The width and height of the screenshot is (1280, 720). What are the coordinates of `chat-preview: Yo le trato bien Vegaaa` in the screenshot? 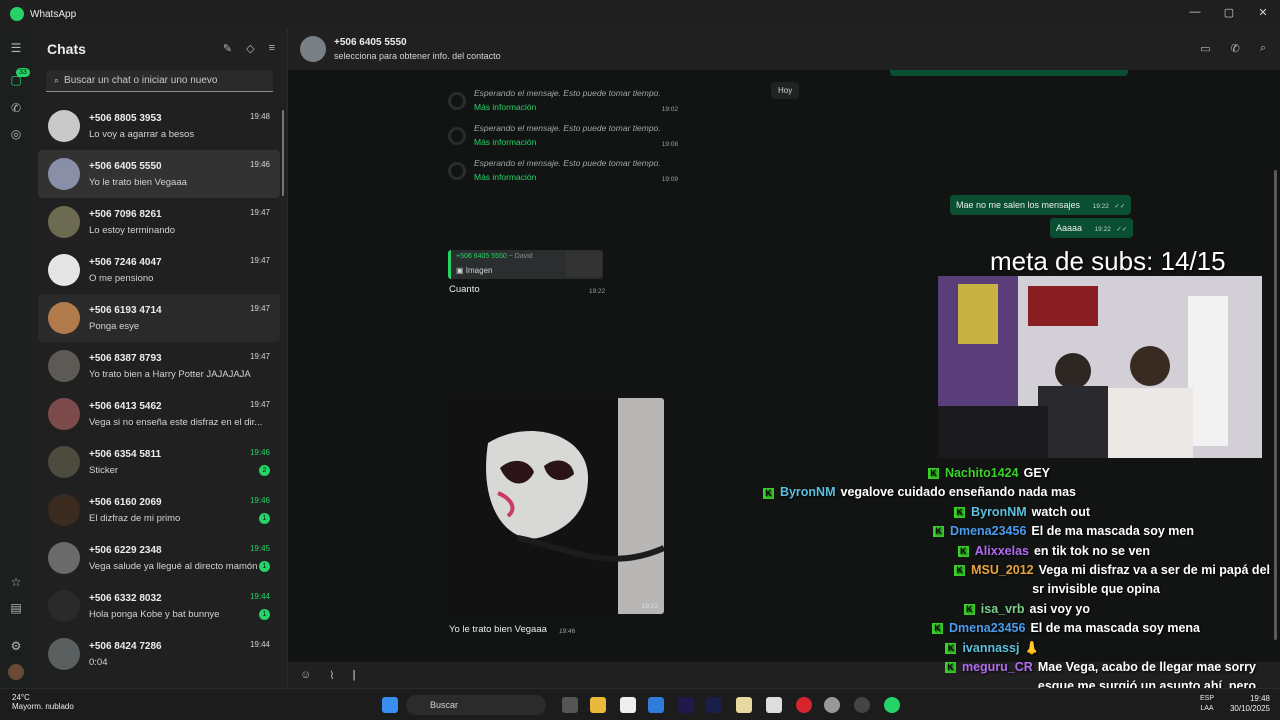 It's located at (138, 182).